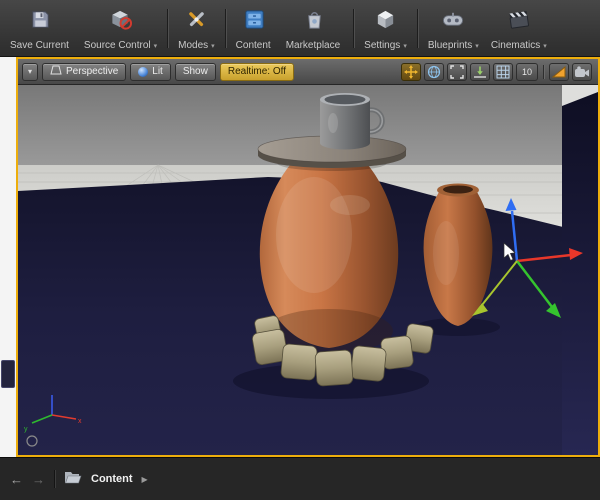 The image size is (600, 500). I want to click on content-browser-icon, so click(254, 19).